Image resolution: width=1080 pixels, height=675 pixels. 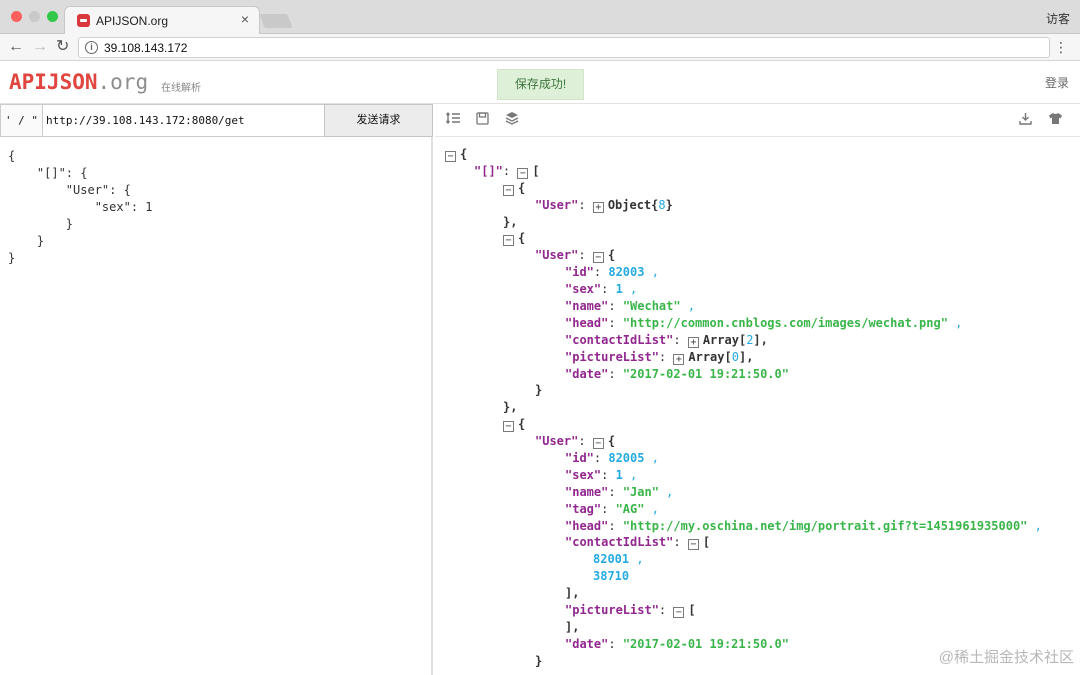 I want to click on json-line: 38710, so click(x=757, y=576).